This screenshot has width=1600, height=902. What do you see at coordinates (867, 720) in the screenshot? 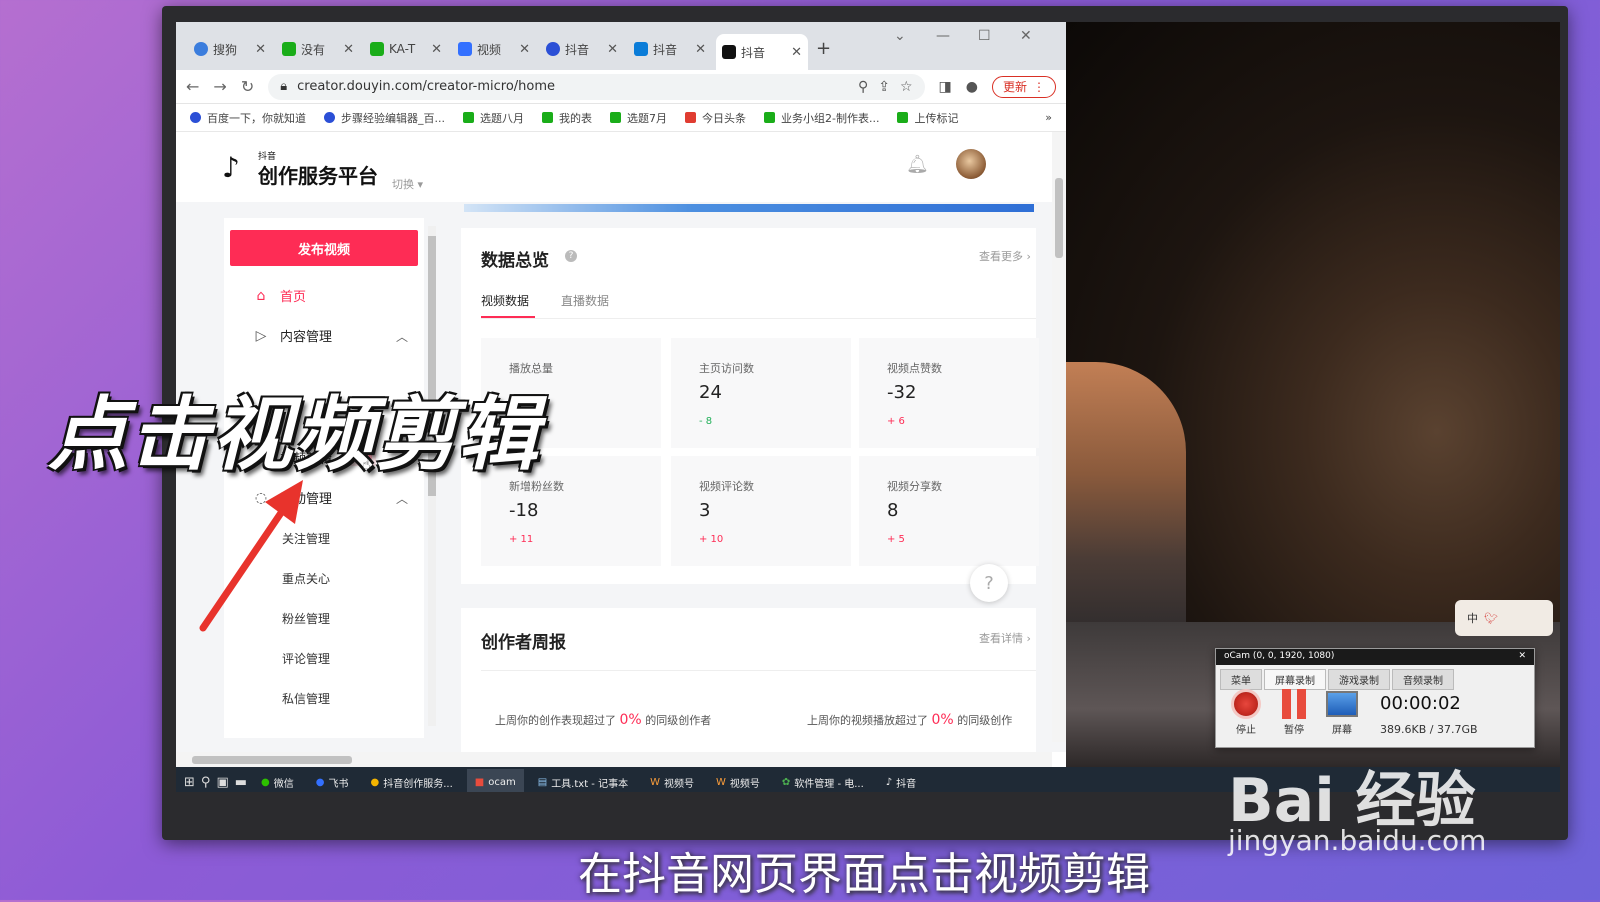
I see `report-text: 上周你的视频播放超过了` at bounding box center [867, 720].